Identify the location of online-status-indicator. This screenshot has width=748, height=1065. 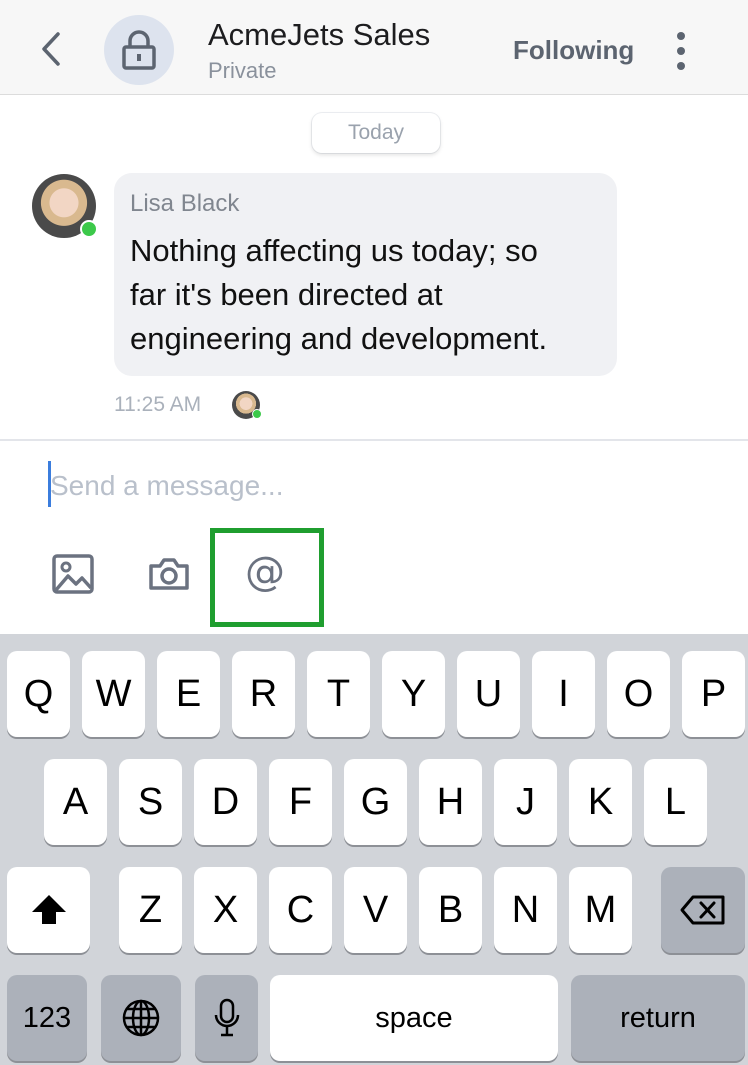
(89, 229).